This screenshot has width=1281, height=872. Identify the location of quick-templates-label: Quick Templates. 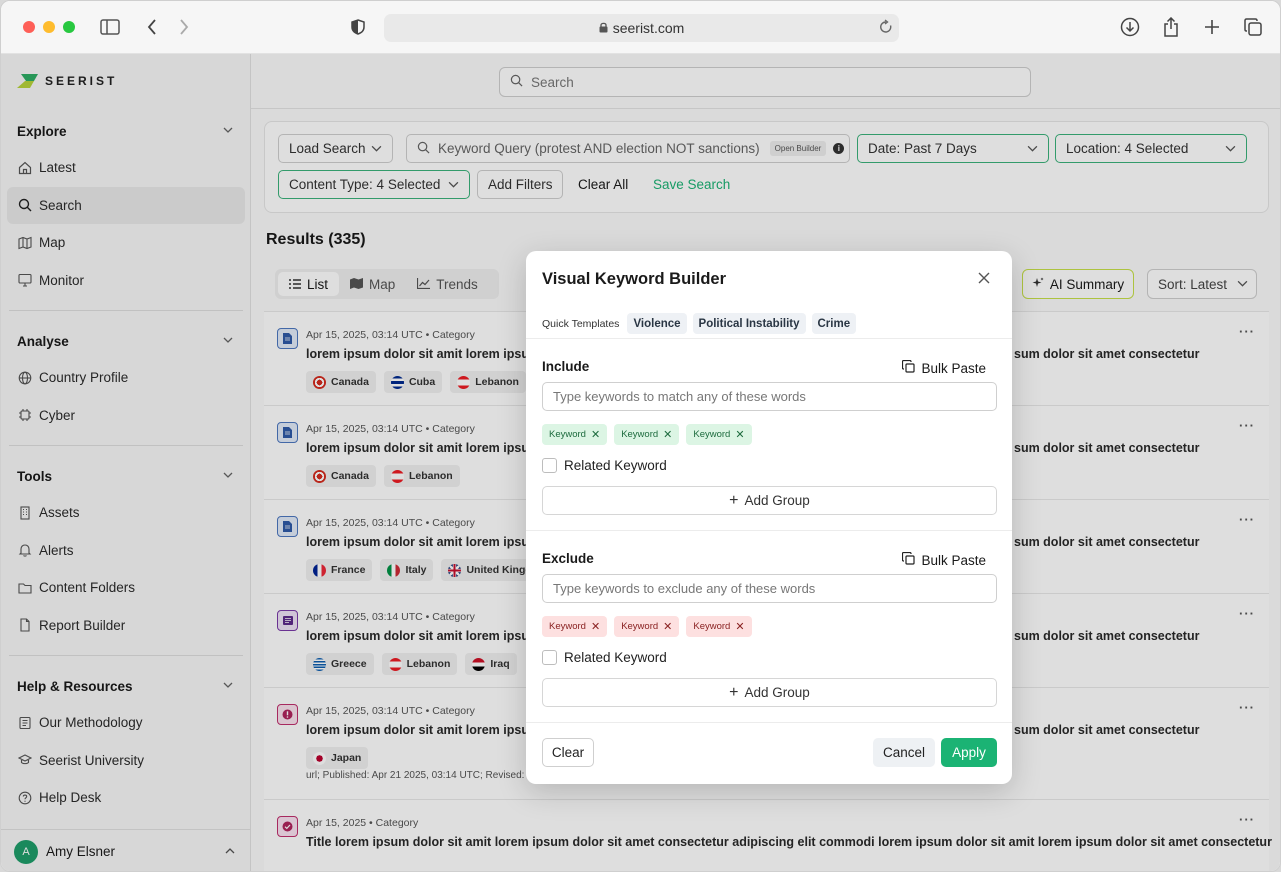
(581, 323).